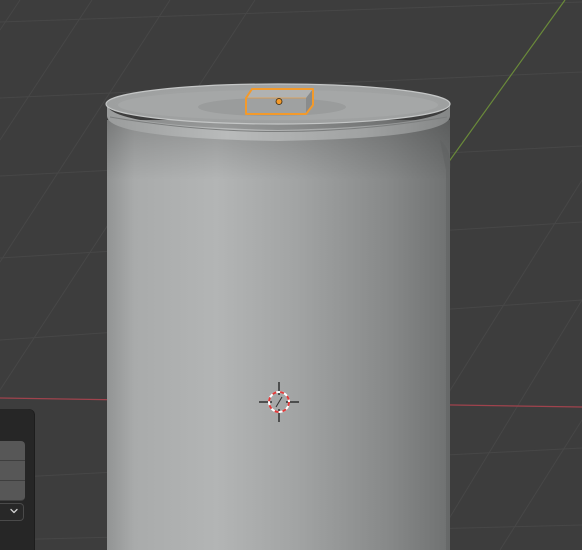  I want to click on operator-panel, so click(17, 479).